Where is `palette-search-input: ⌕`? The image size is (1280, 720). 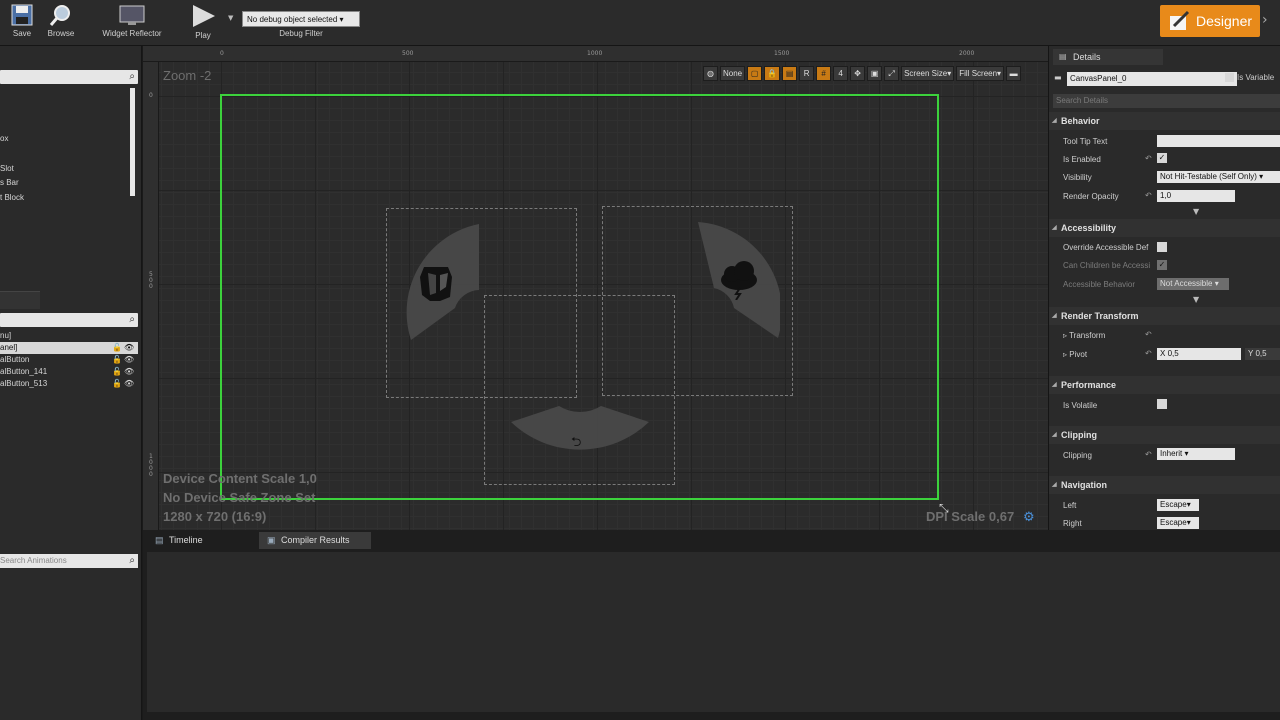
palette-search-input: ⌕ is located at coordinates (69, 77).